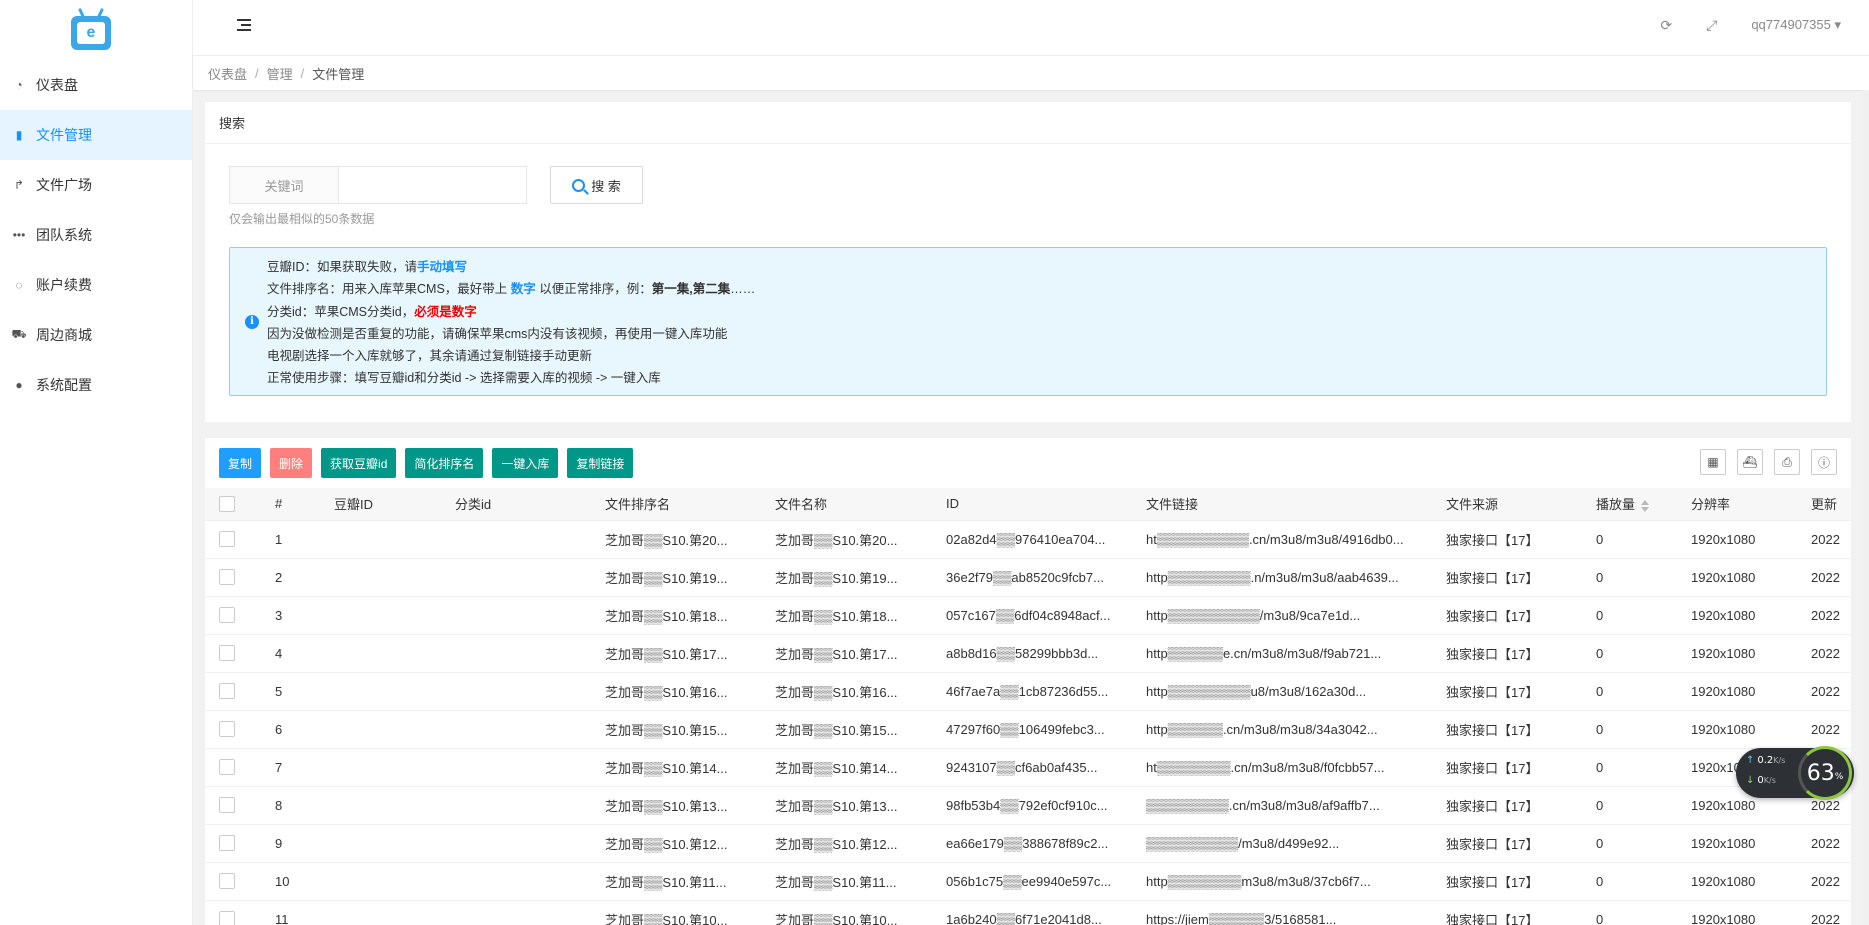 This screenshot has width=1869, height=925. Describe the element at coordinates (280, 73) in the screenshot. I see `breadcrumb-manage: 管理` at that location.